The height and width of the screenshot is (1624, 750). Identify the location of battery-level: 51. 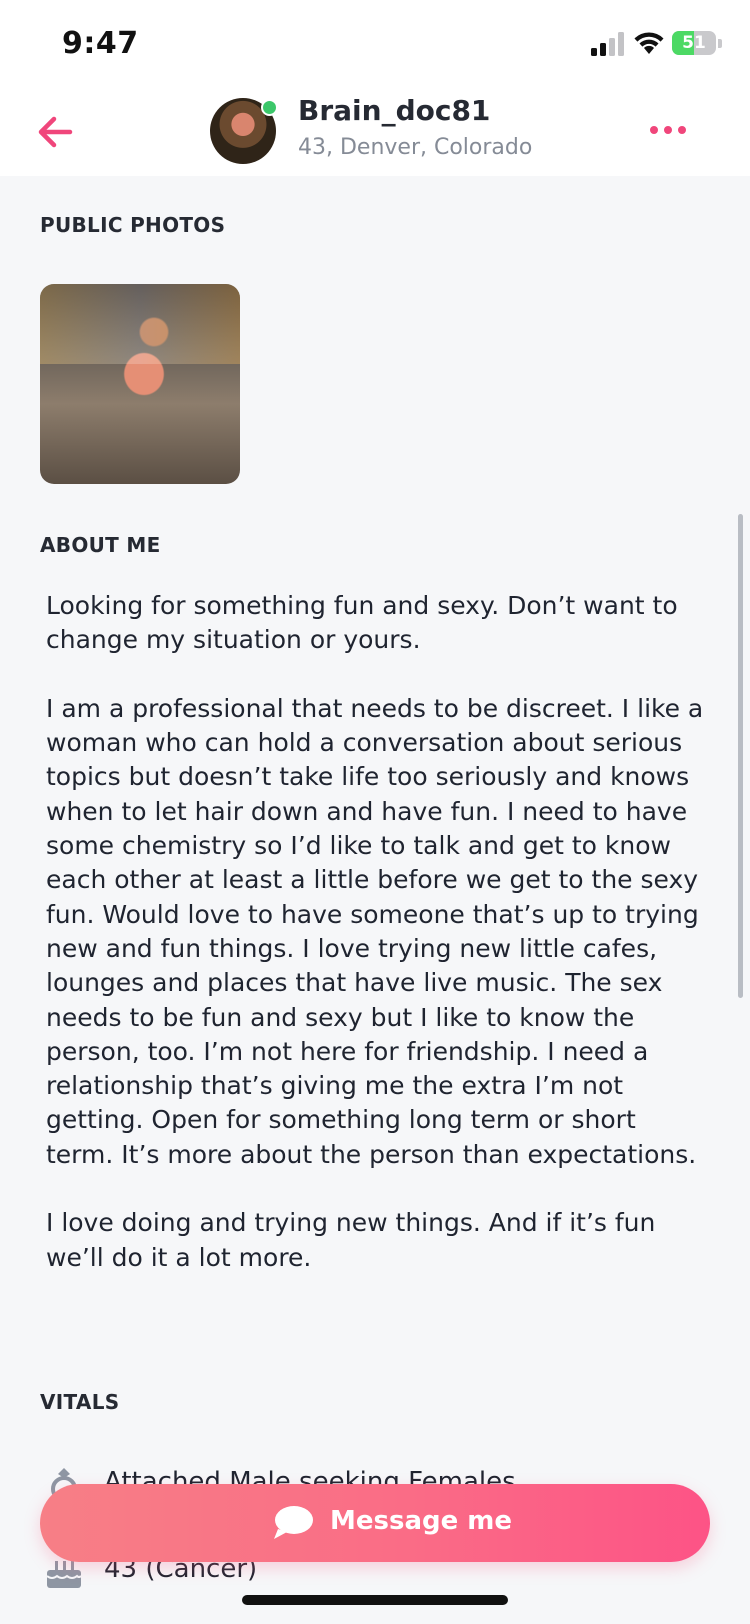
(694, 43).